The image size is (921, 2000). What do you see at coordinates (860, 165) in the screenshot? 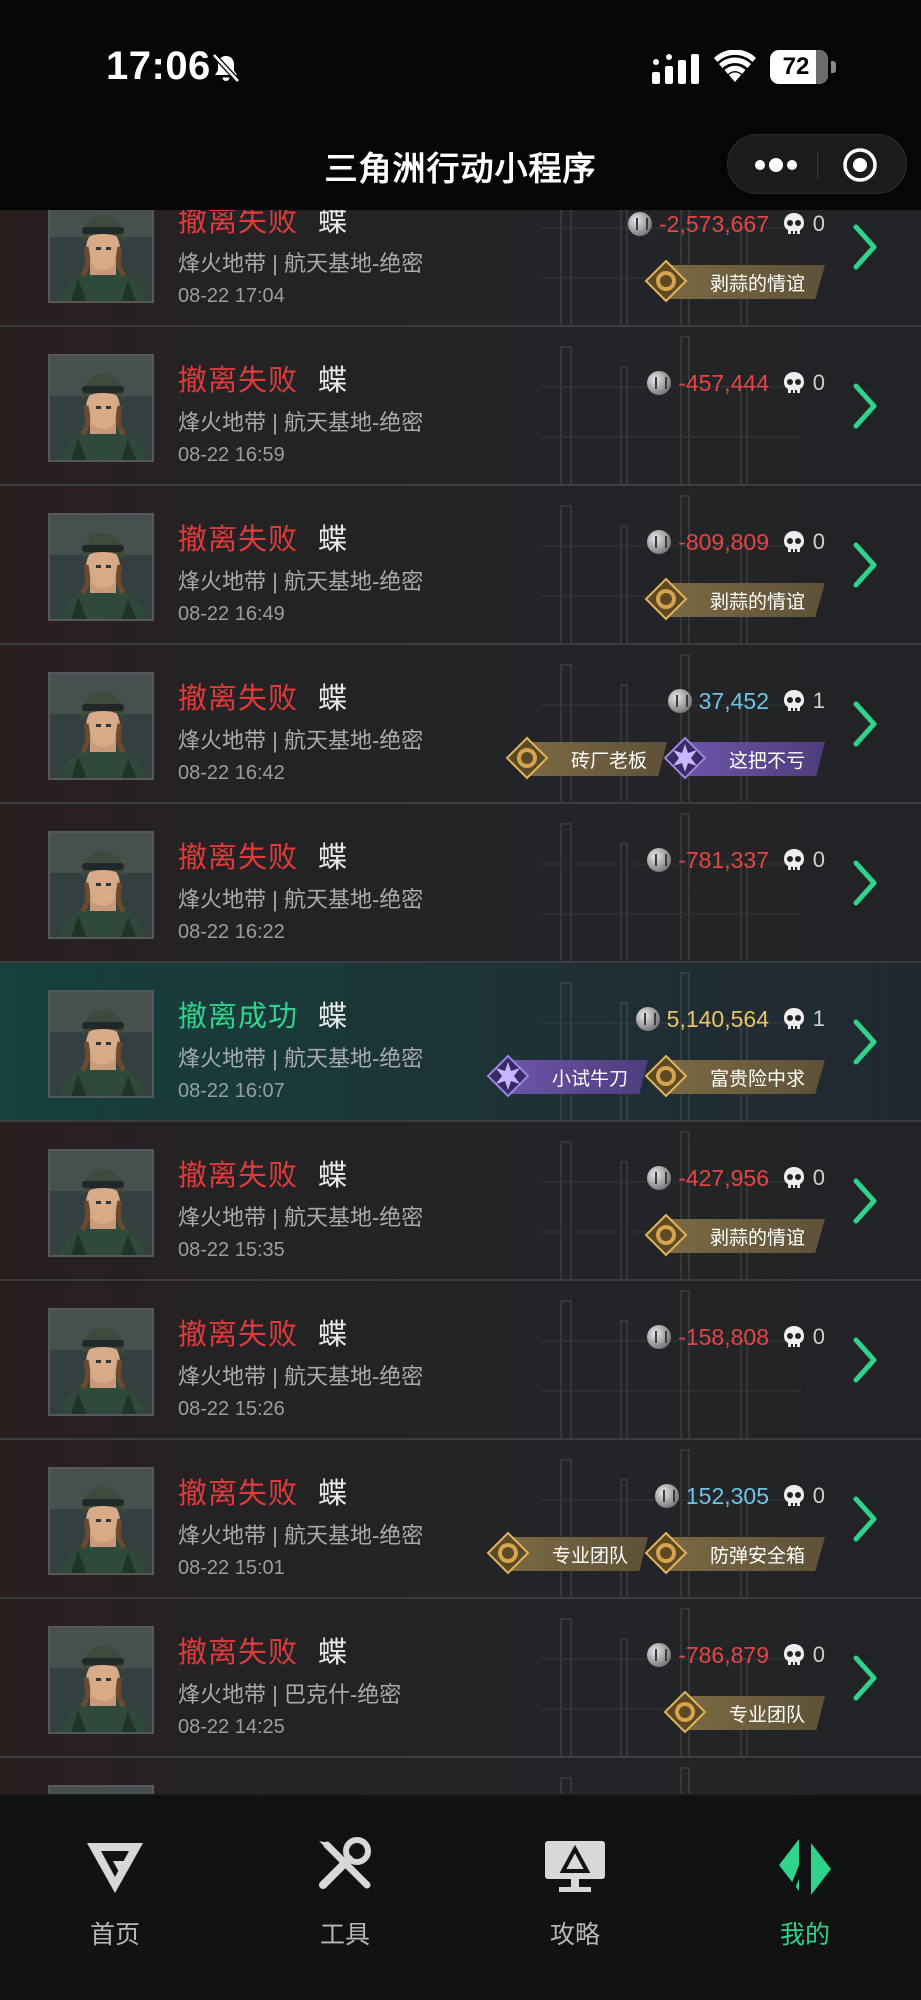
I see `close-miniprogram-icon` at bounding box center [860, 165].